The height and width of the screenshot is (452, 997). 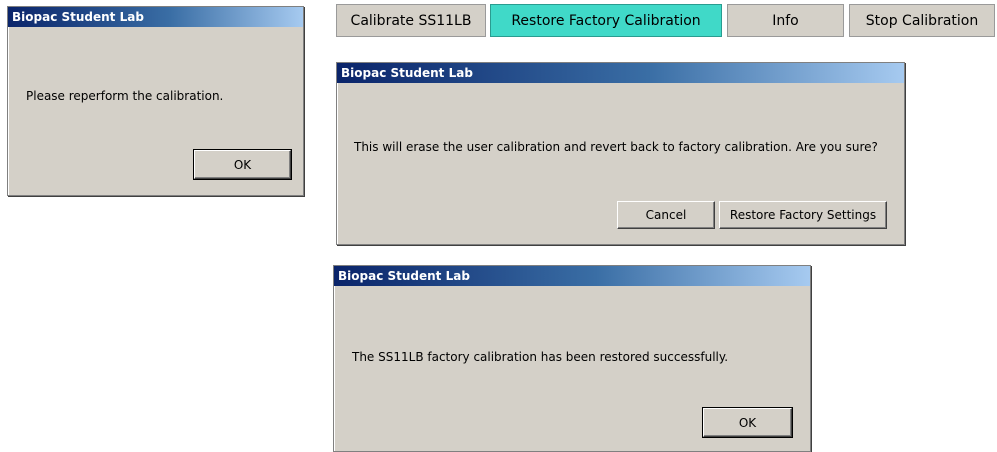 I want to click on restore-factory-calibration-button: Restore Factory Calibration, so click(x=606, y=20).